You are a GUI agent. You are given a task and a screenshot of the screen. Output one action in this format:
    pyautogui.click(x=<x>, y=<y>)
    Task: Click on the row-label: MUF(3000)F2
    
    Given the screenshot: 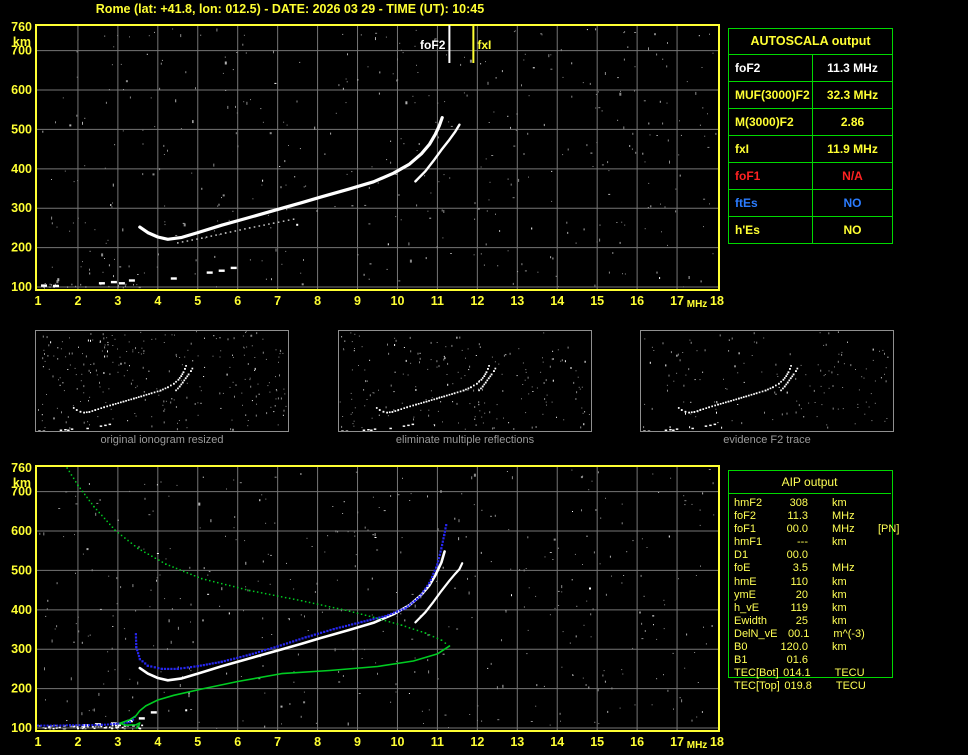 What is the action you would take?
    pyautogui.click(x=771, y=95)
    